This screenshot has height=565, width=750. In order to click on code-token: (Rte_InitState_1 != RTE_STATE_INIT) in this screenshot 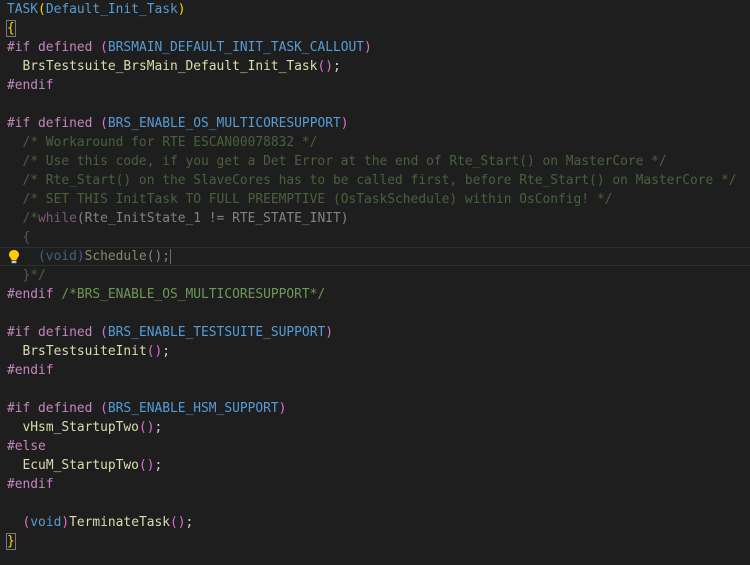, I will do `click(212, 218)`.